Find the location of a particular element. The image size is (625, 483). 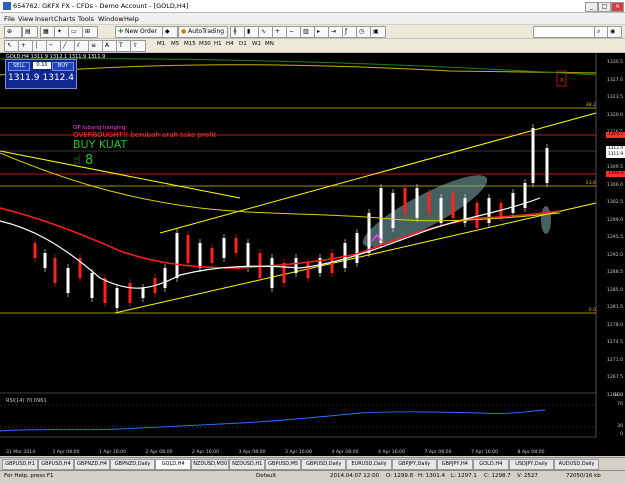

new-order-button: ✚ New Order is located at coordinates (139, 32).